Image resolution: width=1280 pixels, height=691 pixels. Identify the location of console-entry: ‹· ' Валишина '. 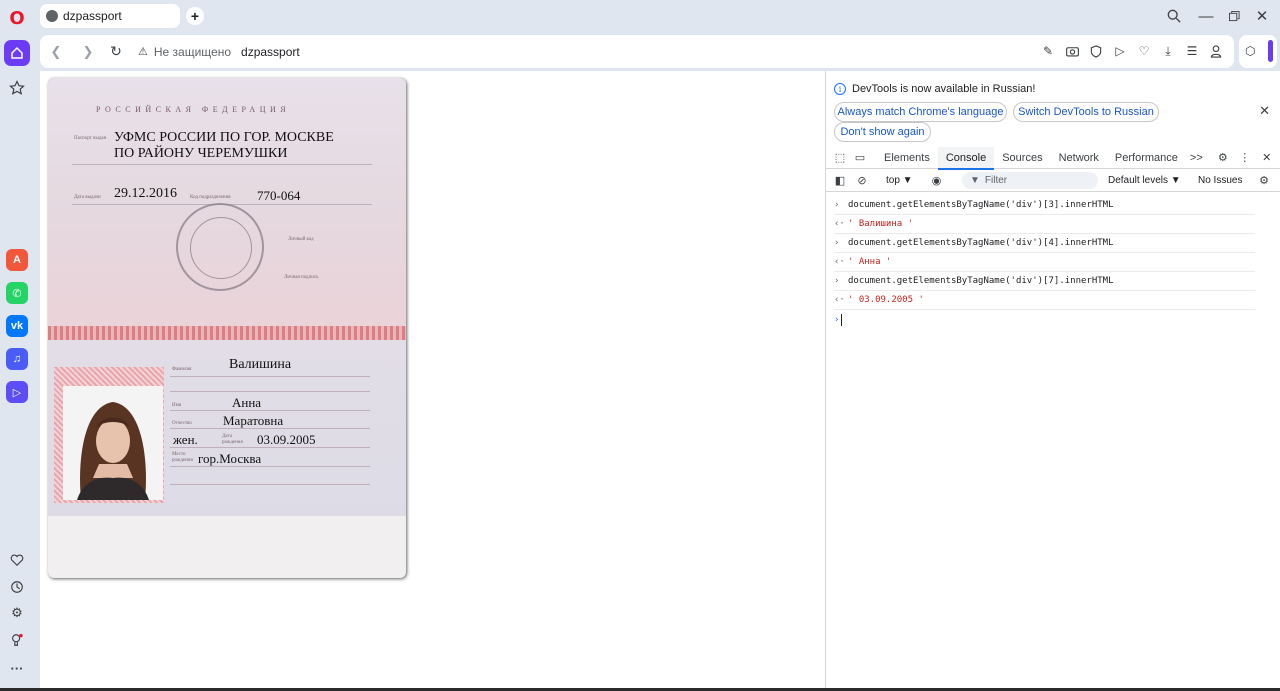
(1044, 224).